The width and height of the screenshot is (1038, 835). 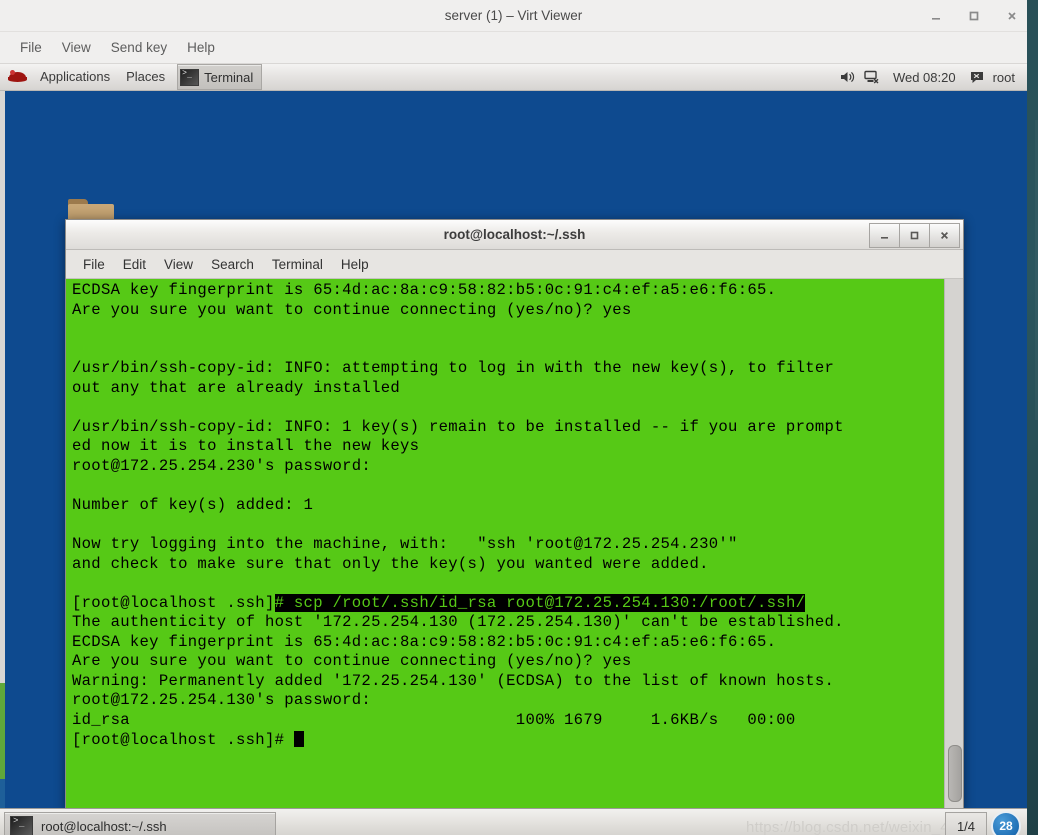 What do you see at coordinates (104, 826) in the screenshot?
I see `taskbar-window-label: root@localhost:~/.ssh` at bounding box center [104, 826].